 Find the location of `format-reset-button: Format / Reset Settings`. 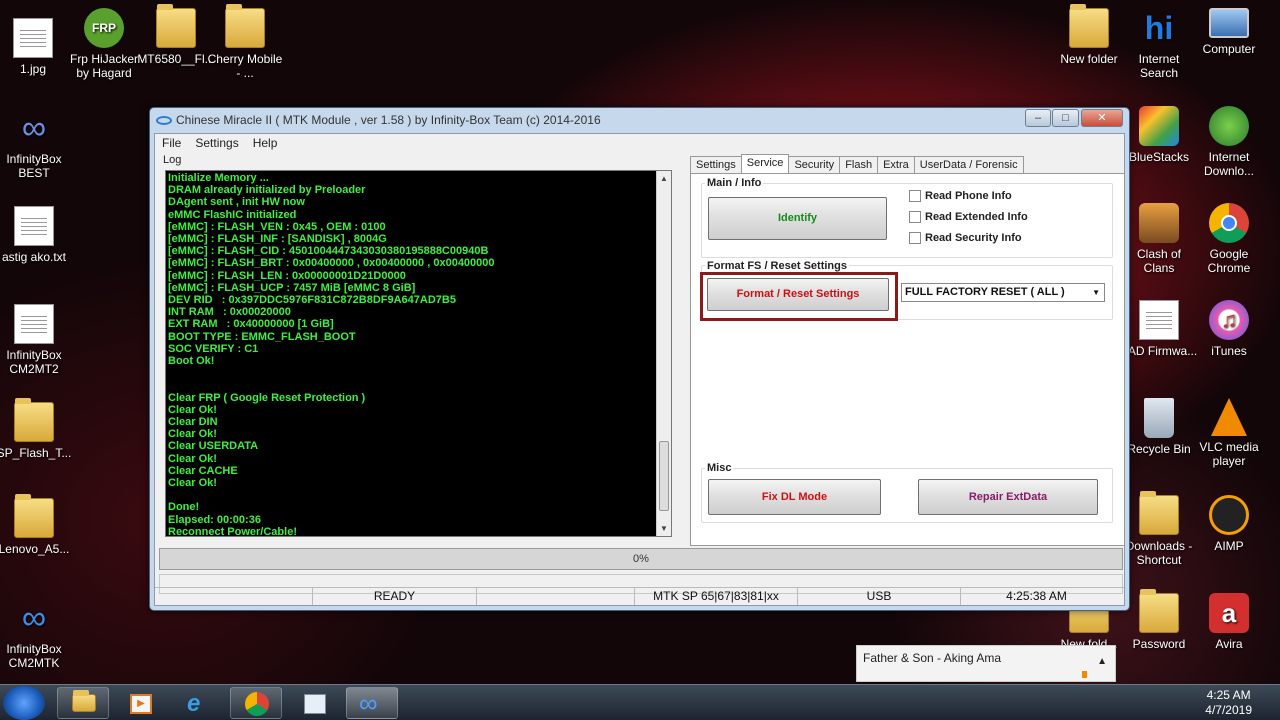

format-reset-button: Format / Reset Settings is located at coordinates (798, 294).